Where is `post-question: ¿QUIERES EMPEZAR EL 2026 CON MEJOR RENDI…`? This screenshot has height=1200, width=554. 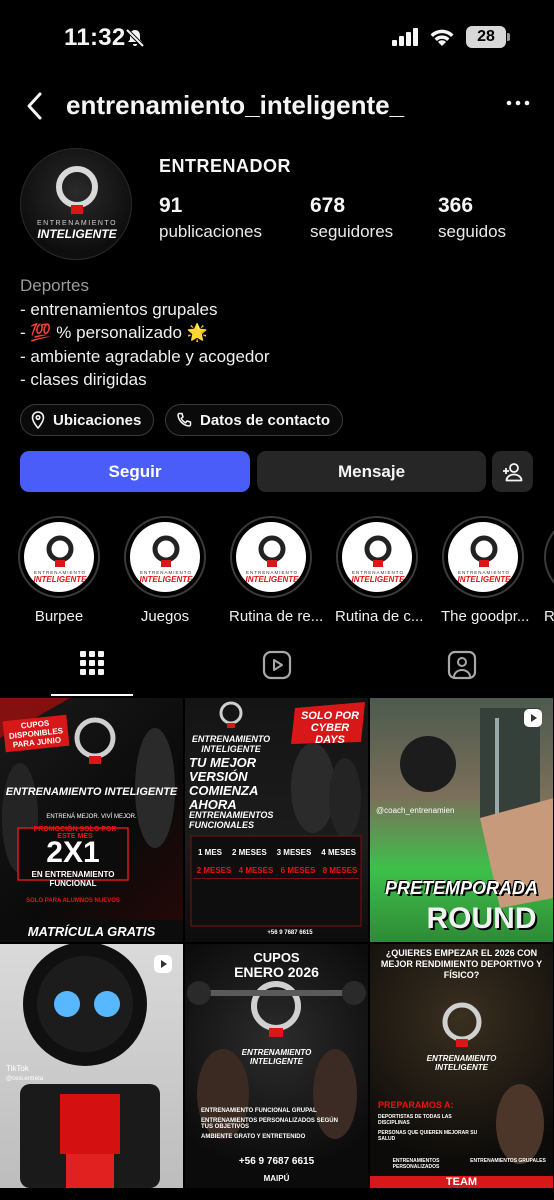 post-question: ¿QUIERES EMPEZAR EL 2026 CON MEJOR RENDI… is located at coordinates (461, 964).